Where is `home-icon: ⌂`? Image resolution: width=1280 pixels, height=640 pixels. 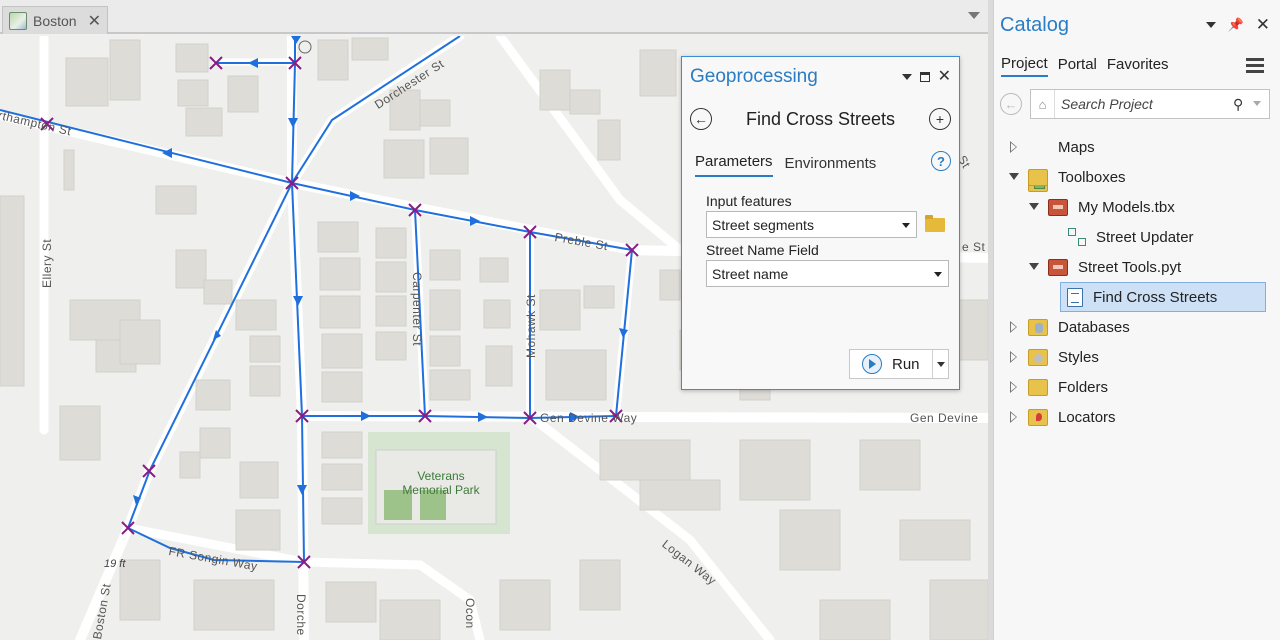 home-icon: ⌂ is located at coordinates (1043, 104).